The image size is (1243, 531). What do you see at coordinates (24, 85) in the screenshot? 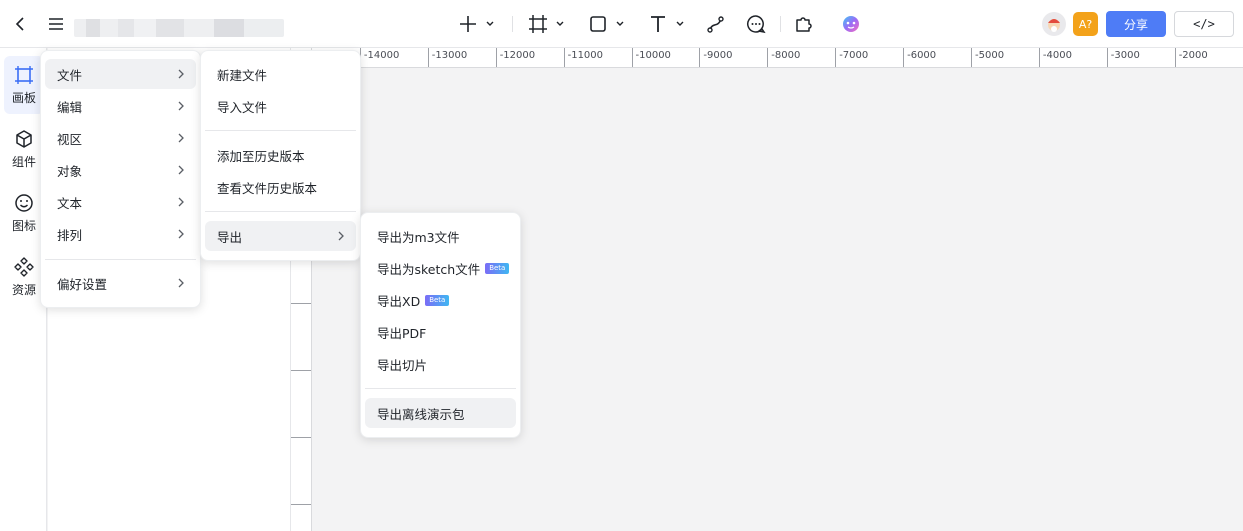
I see `rail-item-artboard: 画板` at bounding box center [24, 85].